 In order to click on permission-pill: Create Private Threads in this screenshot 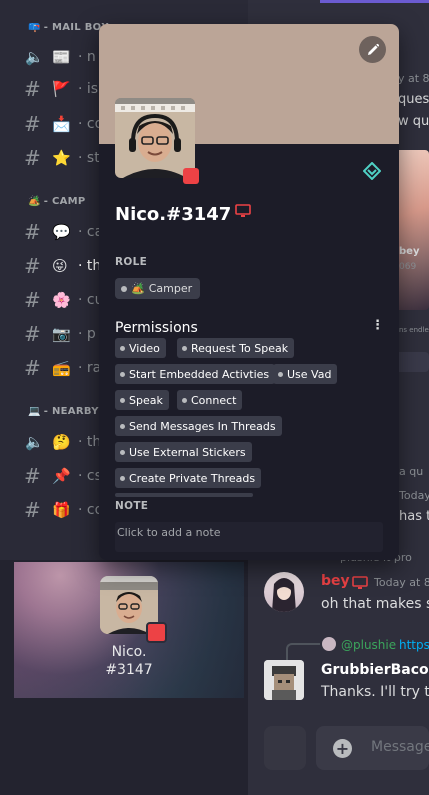, I will do `click(188, 478)`.